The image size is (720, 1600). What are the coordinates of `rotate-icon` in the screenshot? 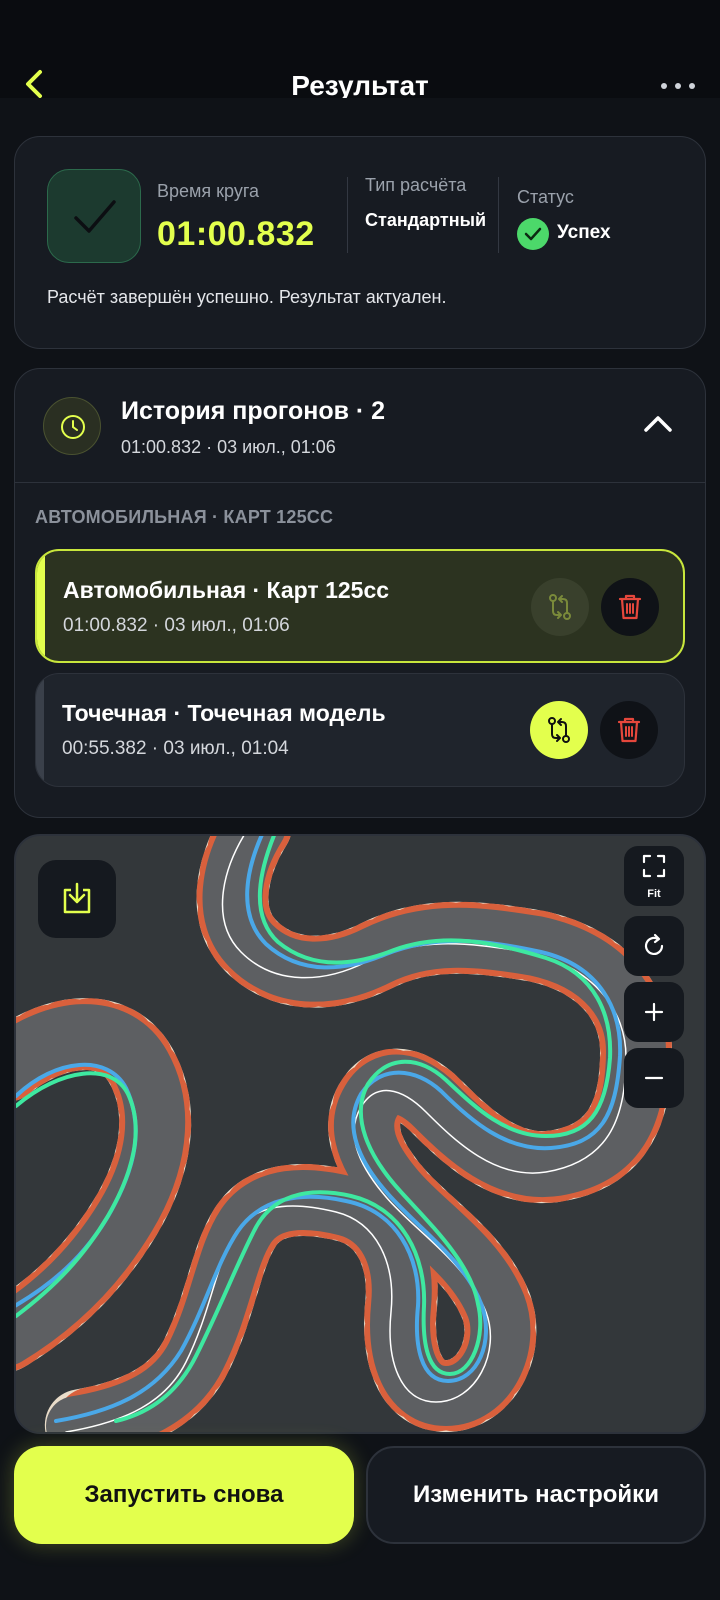 It's located at (654, 944).